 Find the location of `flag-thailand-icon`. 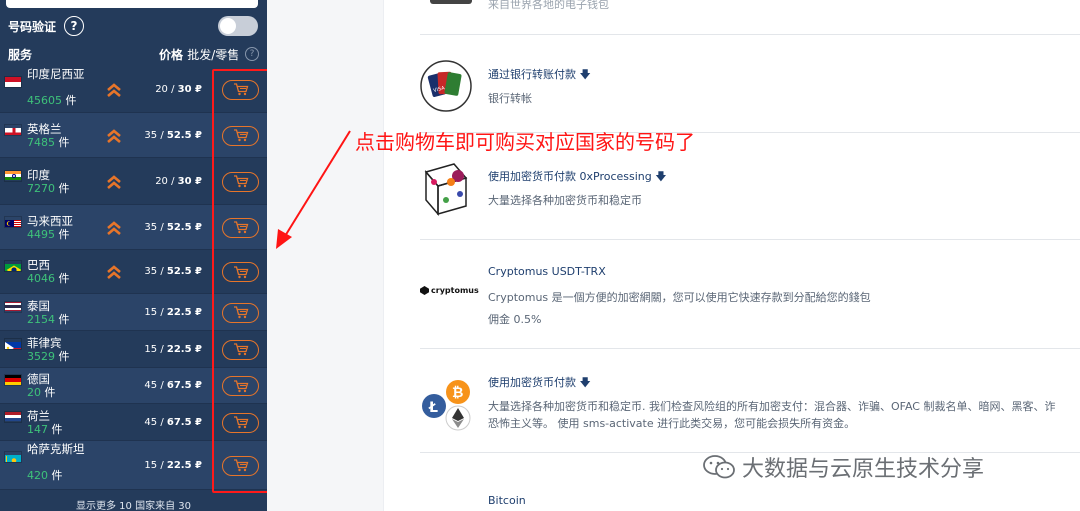

flag-thailand-icon is located at coordinates (13, 306).